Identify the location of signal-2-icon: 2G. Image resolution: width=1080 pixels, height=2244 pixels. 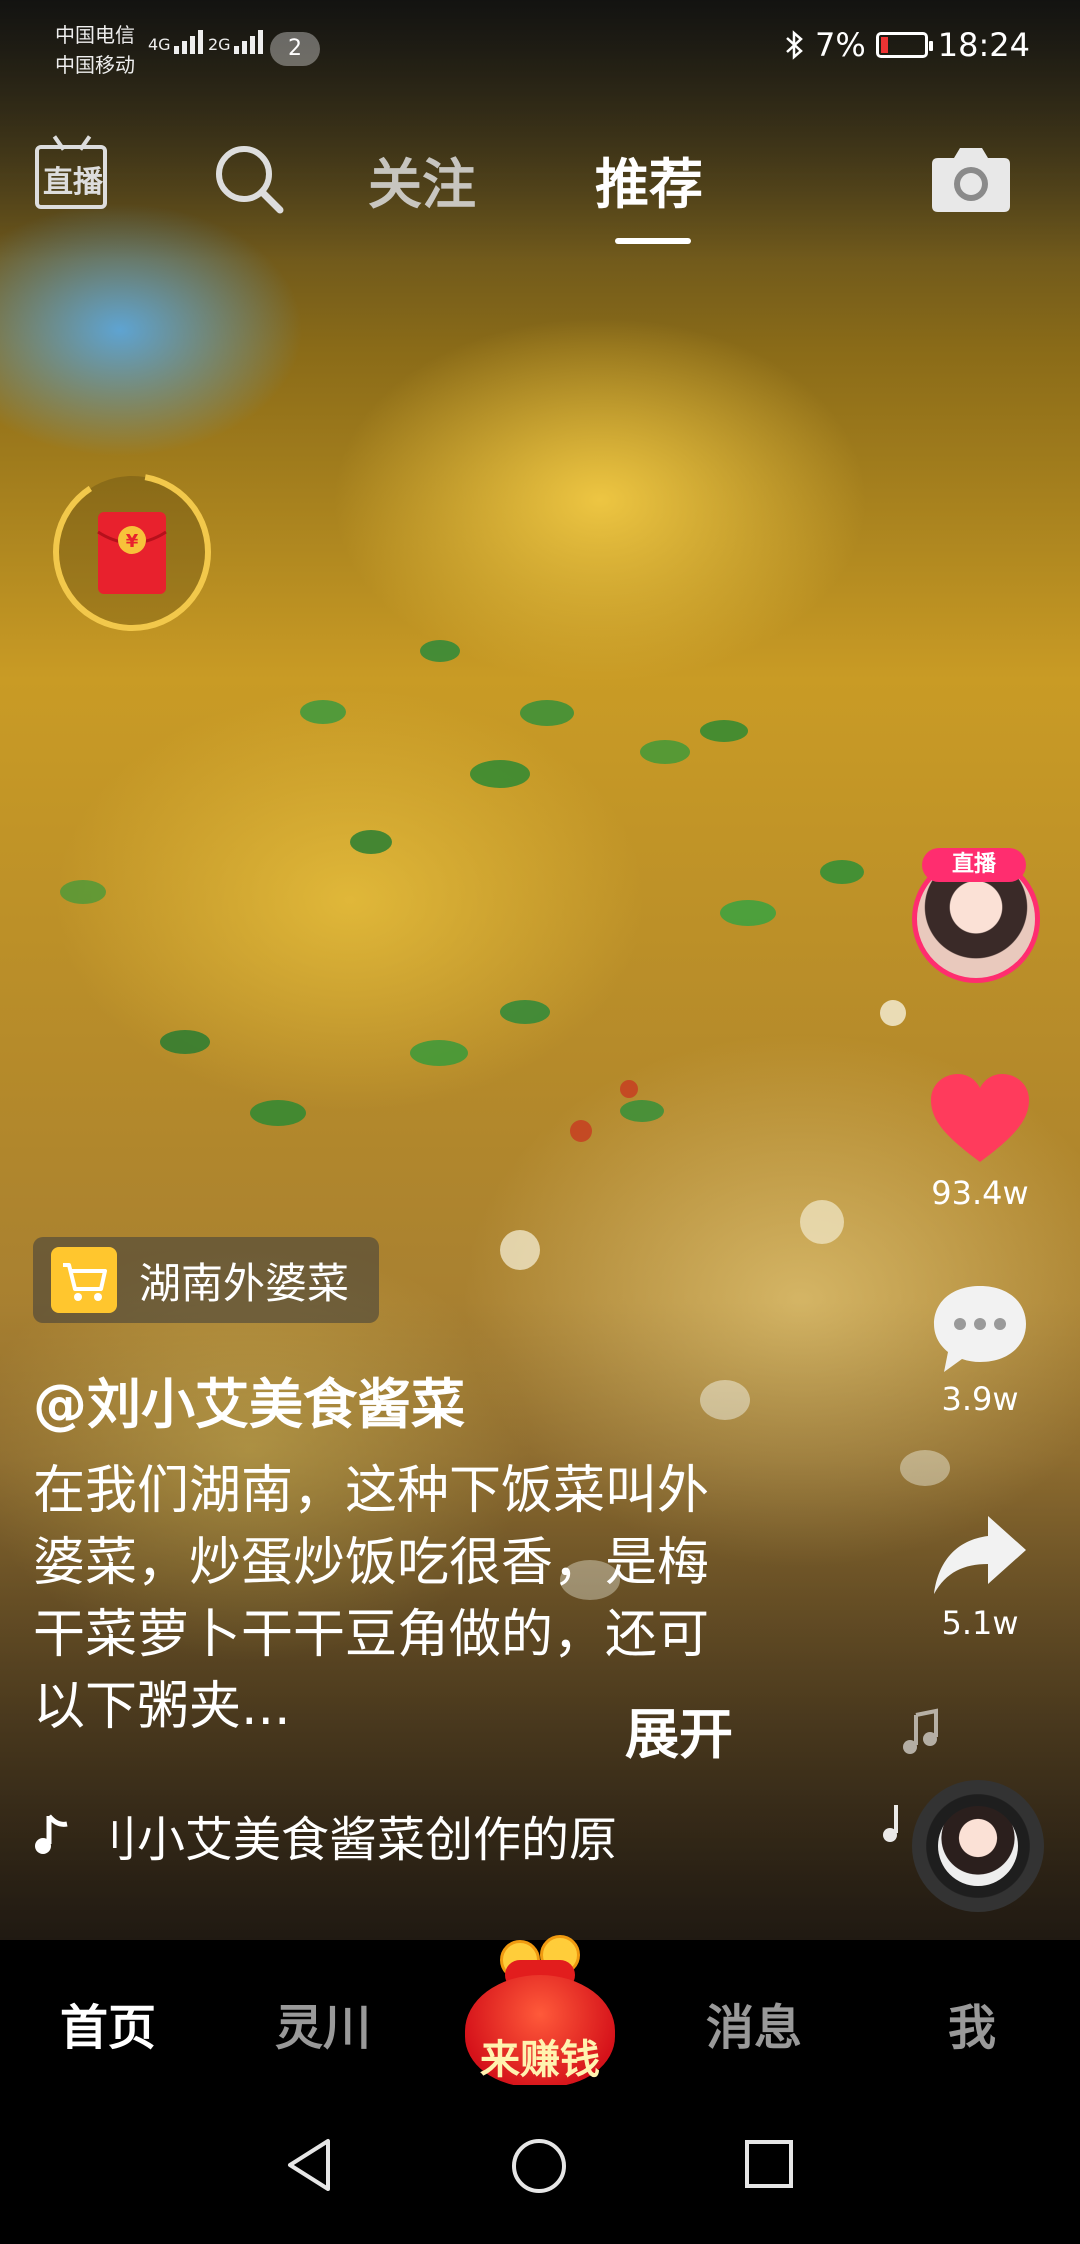
(235, 42).